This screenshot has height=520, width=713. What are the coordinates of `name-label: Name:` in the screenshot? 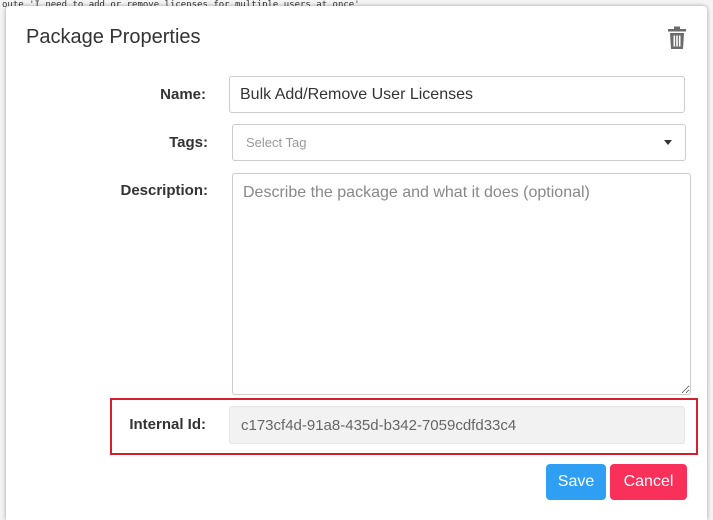 It's located at (183, 94).